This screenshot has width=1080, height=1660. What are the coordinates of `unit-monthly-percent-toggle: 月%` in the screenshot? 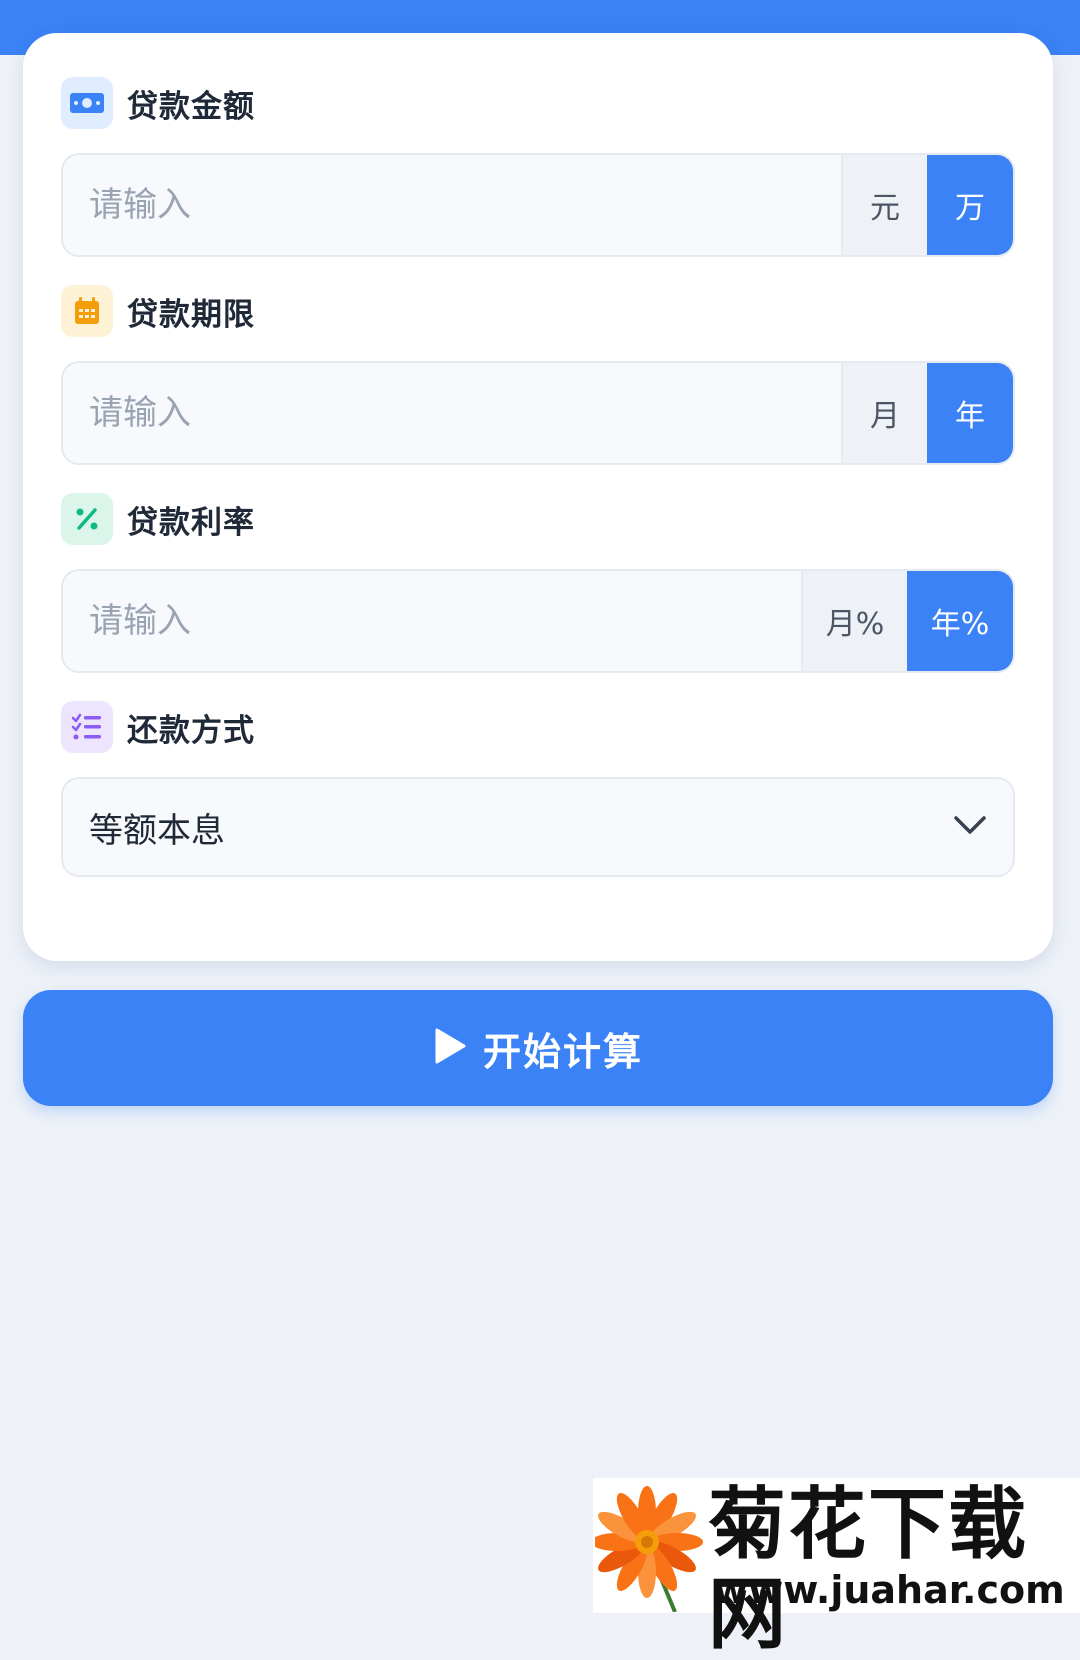 It's located at (854, 621).